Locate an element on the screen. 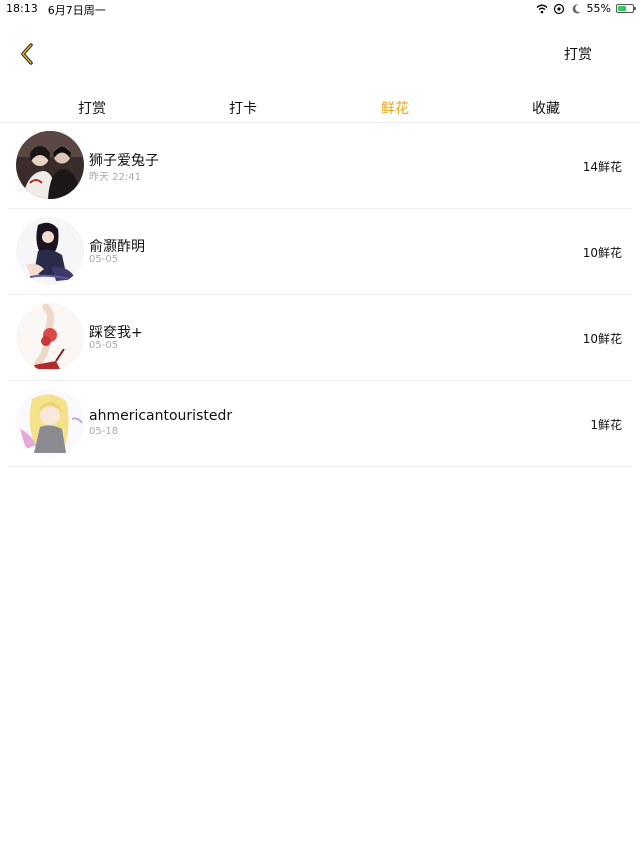 This screenshot has width=640, height=853. tab-flowers: 鲜花 is located at coordinates (395, 108).